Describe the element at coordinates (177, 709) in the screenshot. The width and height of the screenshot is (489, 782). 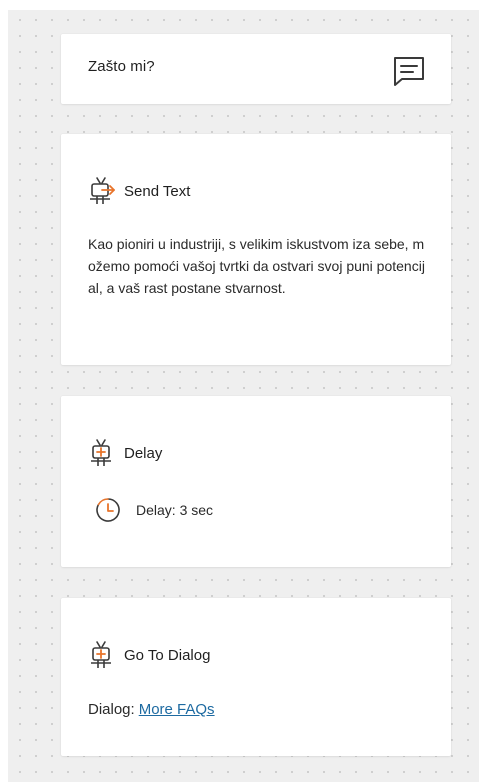
I see `dialog-link: More FAQs` at that location.